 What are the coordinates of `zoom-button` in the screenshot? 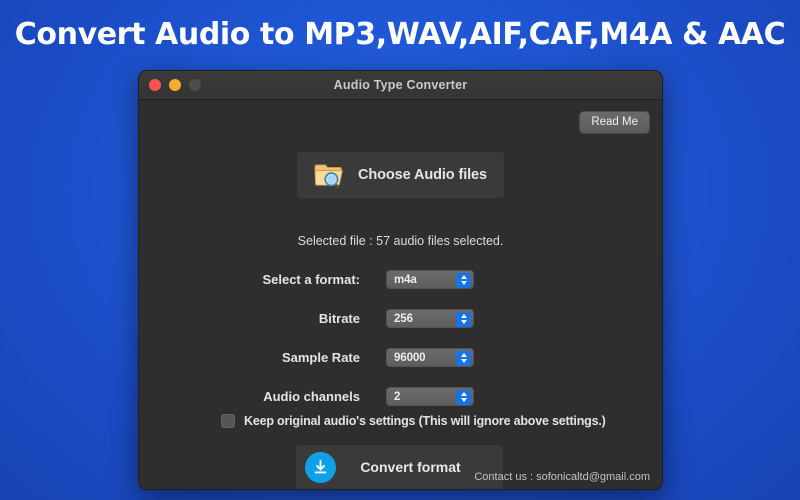 It's located at (195, 85).